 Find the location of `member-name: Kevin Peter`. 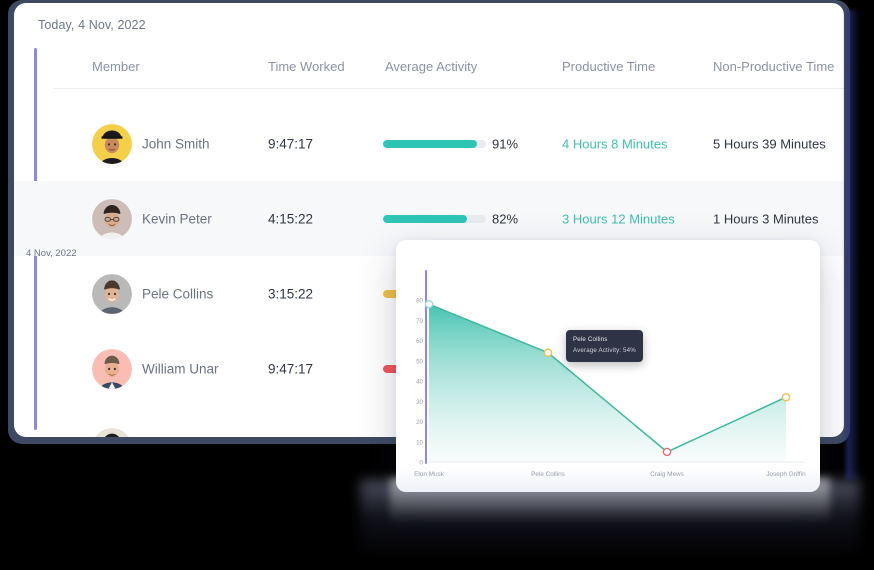

member-name: Kevin Peter is located at coordinates (177, 218).